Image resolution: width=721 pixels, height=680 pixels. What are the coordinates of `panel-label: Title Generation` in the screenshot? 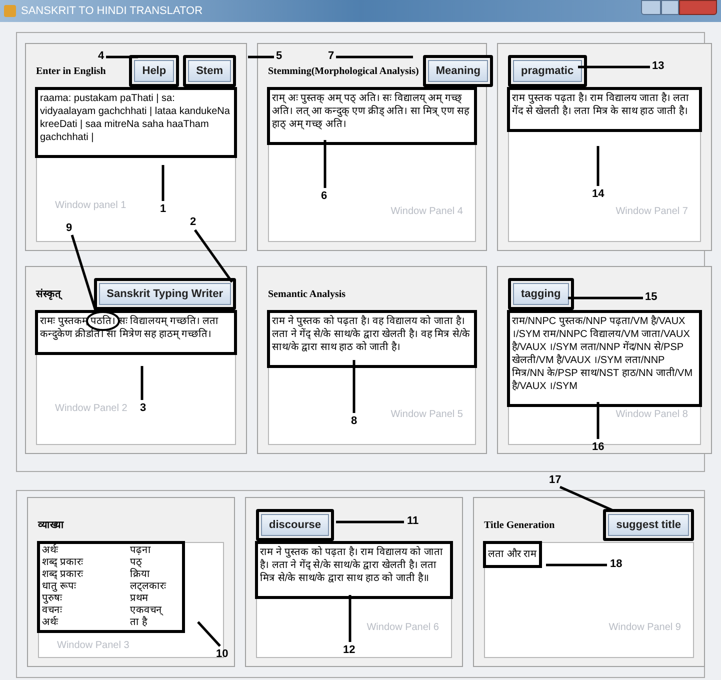 It's located at (519, 525).